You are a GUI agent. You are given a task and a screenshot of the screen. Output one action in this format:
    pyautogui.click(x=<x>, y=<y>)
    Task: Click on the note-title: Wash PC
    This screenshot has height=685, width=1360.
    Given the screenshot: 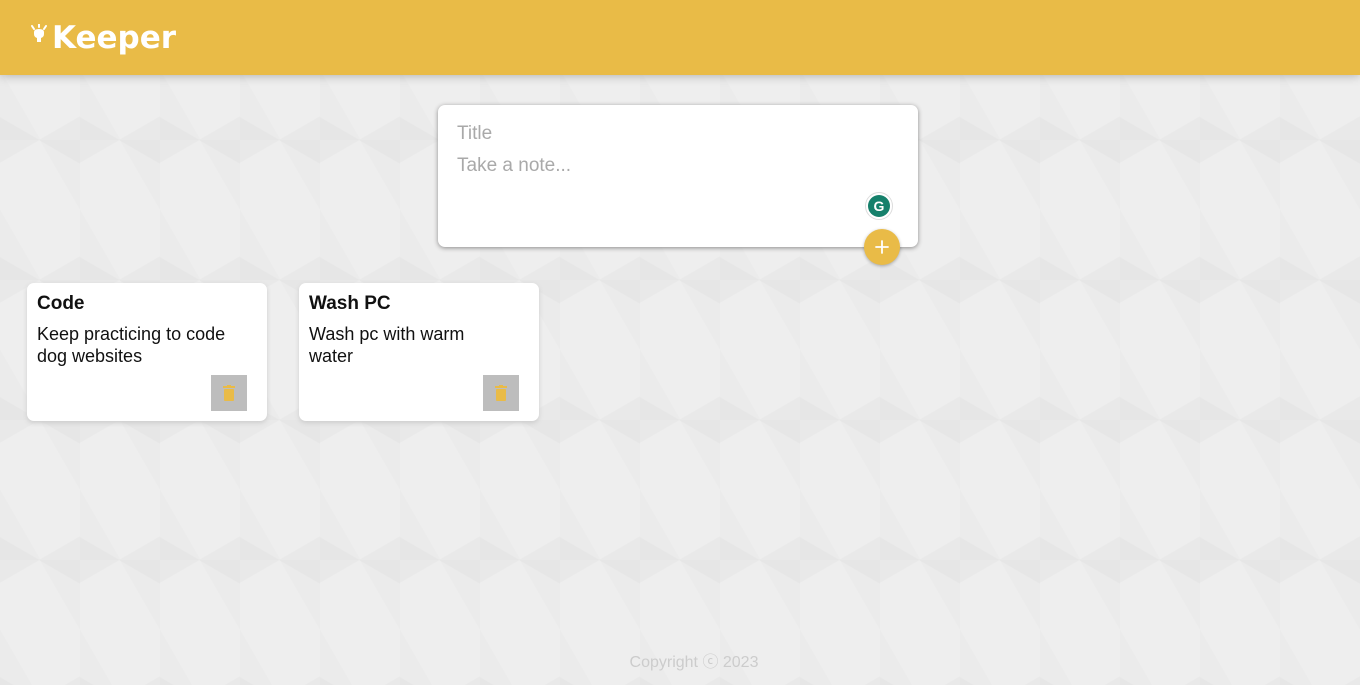 What is the action you would take?
    pyautogui.click(x=350, y=303)
    